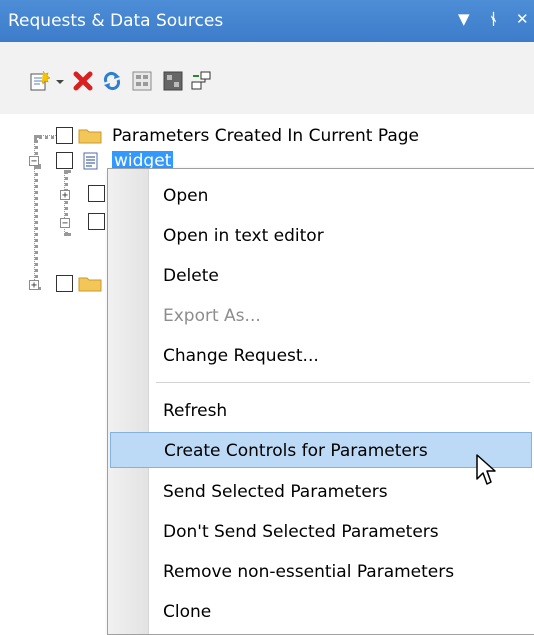 The image size is (534, 635). Describe the element at coordinates (83, 81) in the screenshot. I see `delete-icon` at that location.